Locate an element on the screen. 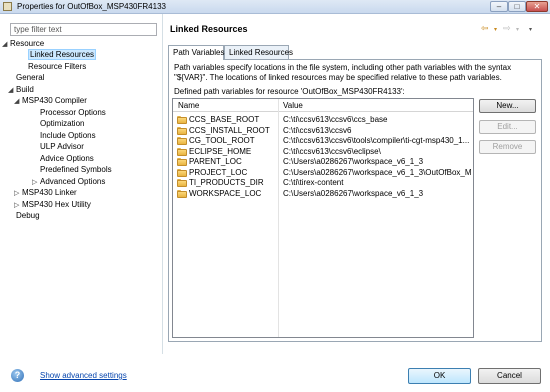  tree-item-include-options: Include Options is located at coordinates (64, 135).